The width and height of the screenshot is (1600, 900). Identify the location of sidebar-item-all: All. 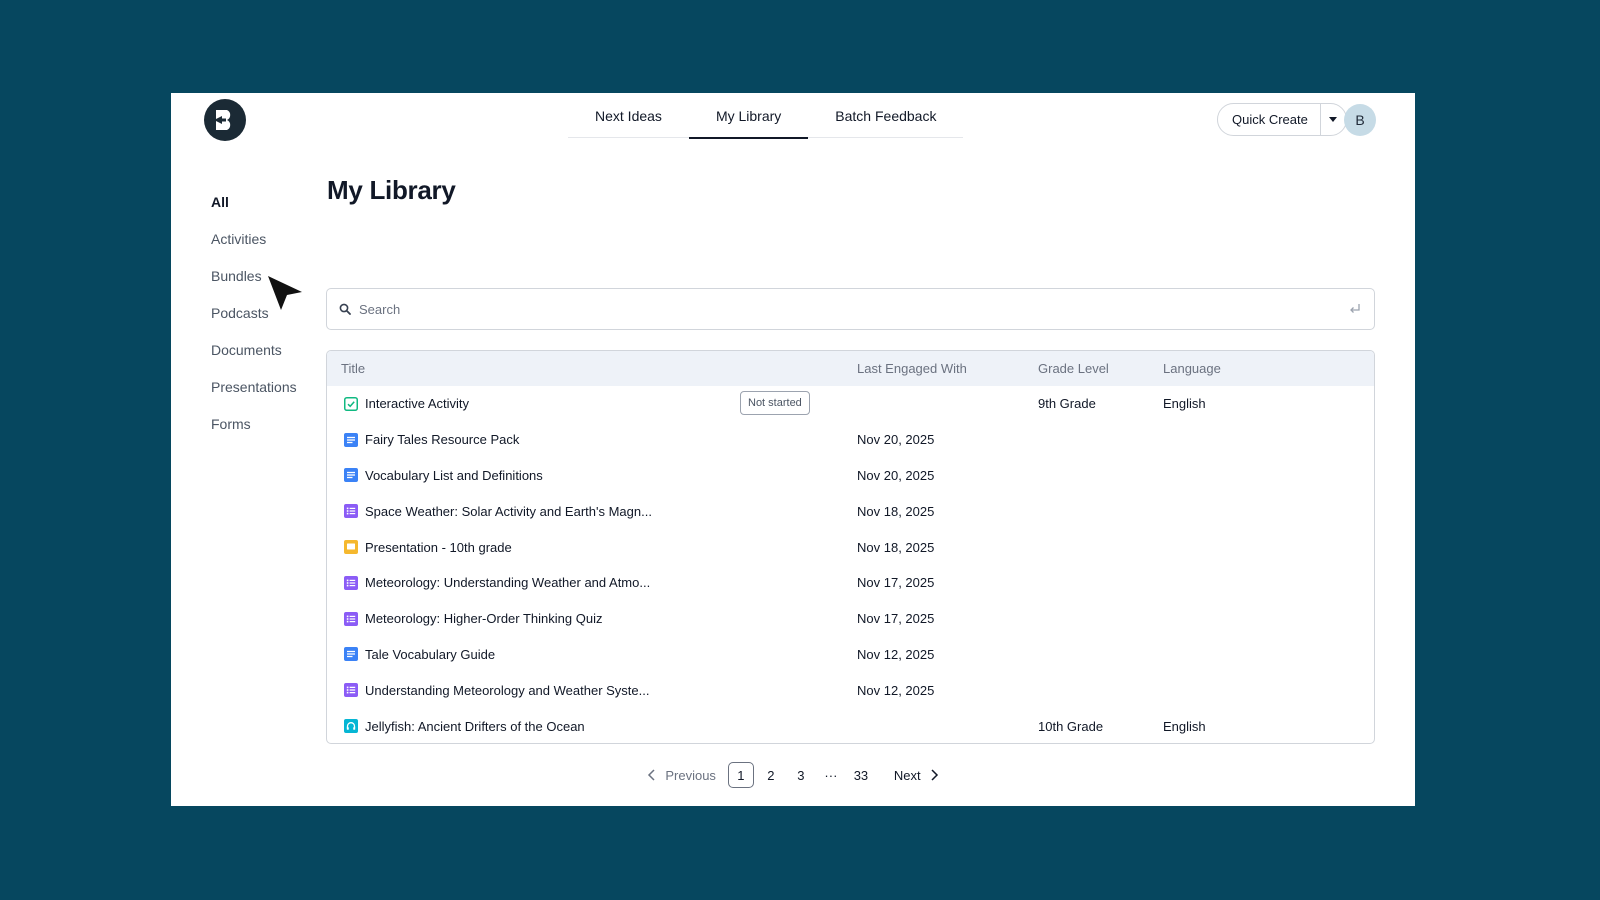
(254, 201).